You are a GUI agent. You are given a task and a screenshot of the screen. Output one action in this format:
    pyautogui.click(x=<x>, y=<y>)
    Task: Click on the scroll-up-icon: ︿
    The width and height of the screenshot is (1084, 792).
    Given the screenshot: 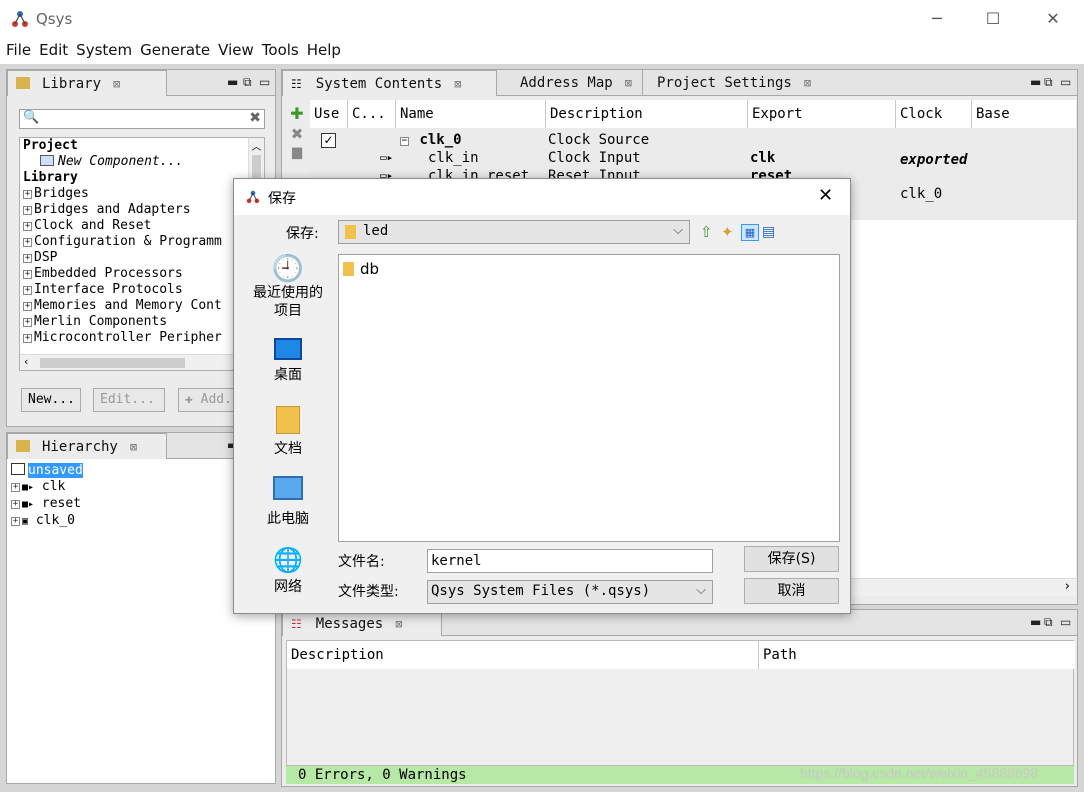 What is the action you would take?
    pyautogui.click(x=256, y=145)
    